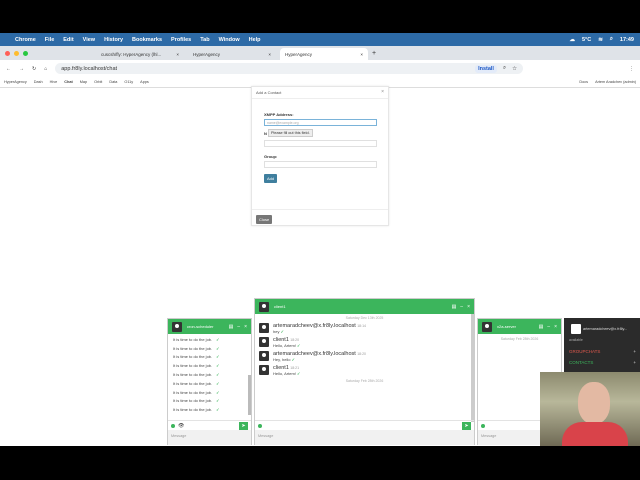 The height and width of the screenshot is (480, 640). Describe the element at coordinates (611, 39) in the screenshot. I see `search-icon: ⌕` at that location.